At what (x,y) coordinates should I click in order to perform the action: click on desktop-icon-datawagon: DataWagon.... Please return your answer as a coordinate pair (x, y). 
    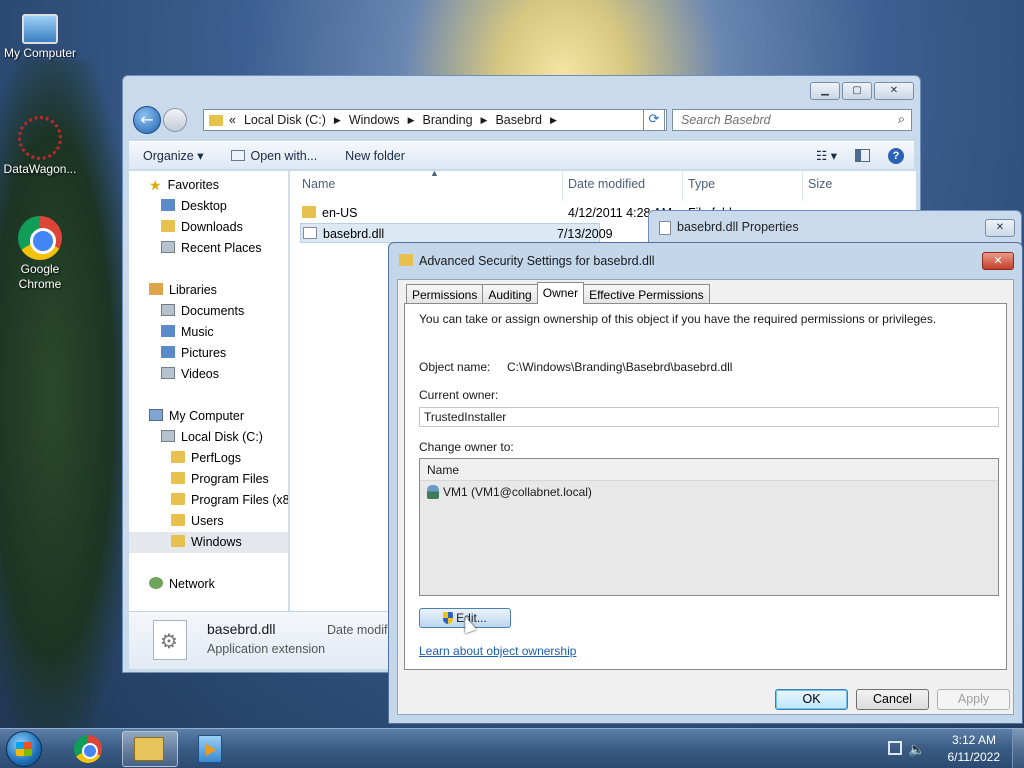
    Looking at the image, I should click on (40, 146).